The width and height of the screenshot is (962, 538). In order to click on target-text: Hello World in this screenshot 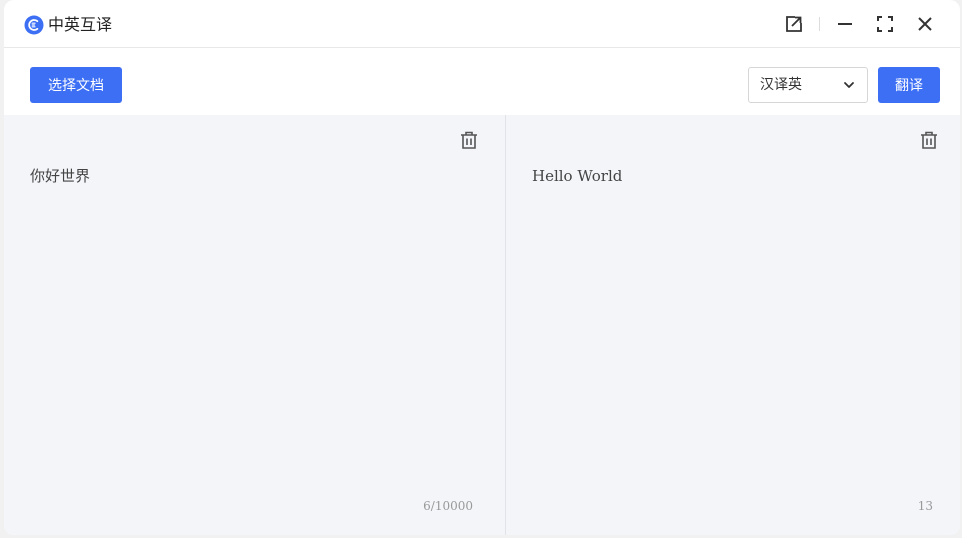, I will do `click(577, 176)`.